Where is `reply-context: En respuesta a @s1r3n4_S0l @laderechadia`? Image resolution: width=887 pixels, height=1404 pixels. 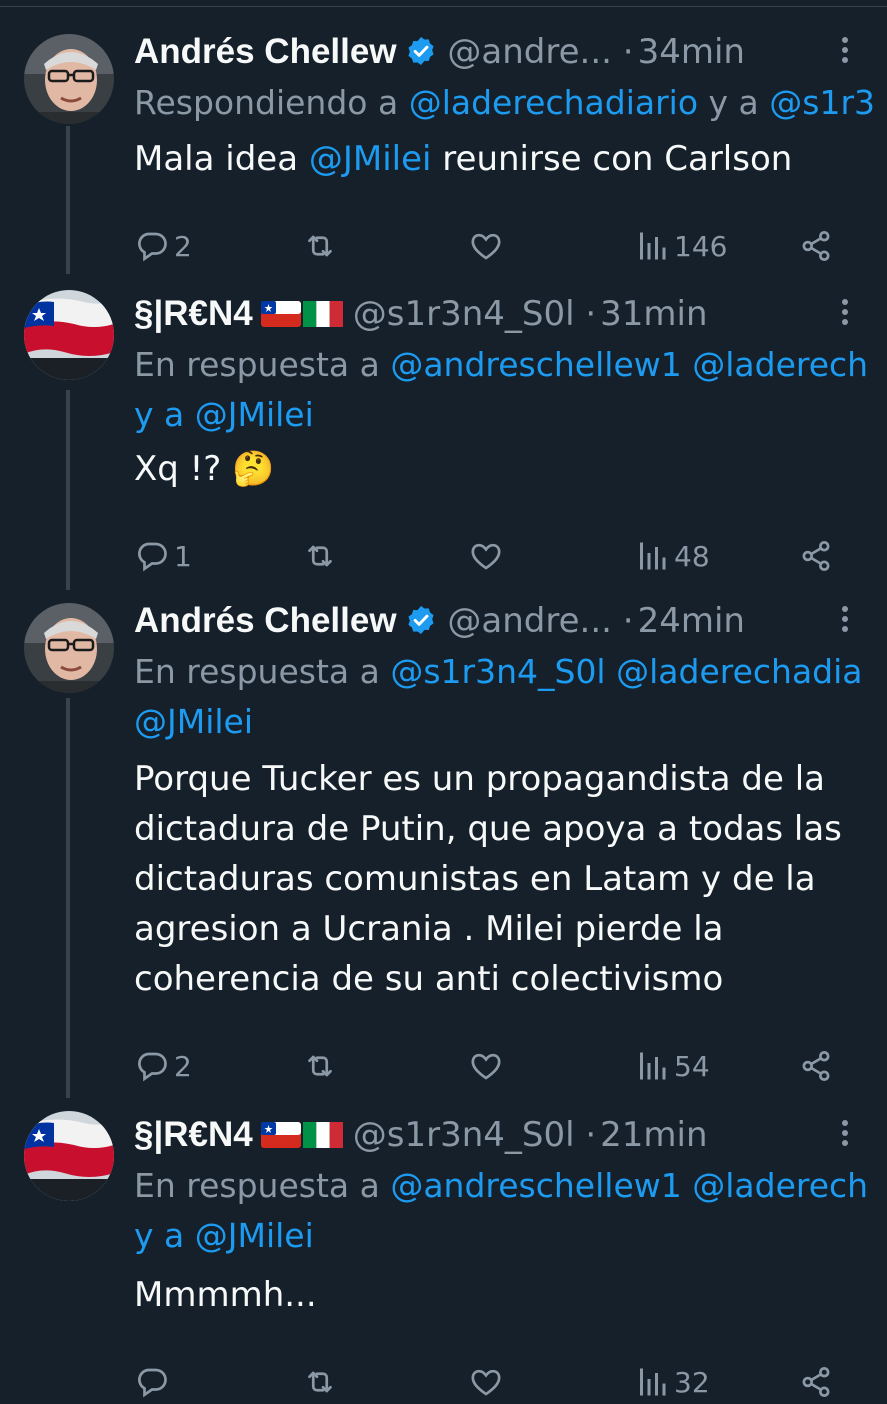
reply-context: En respuesta a @s1r3n4_S0l @laderechadia is located at coordinates (498, 672).